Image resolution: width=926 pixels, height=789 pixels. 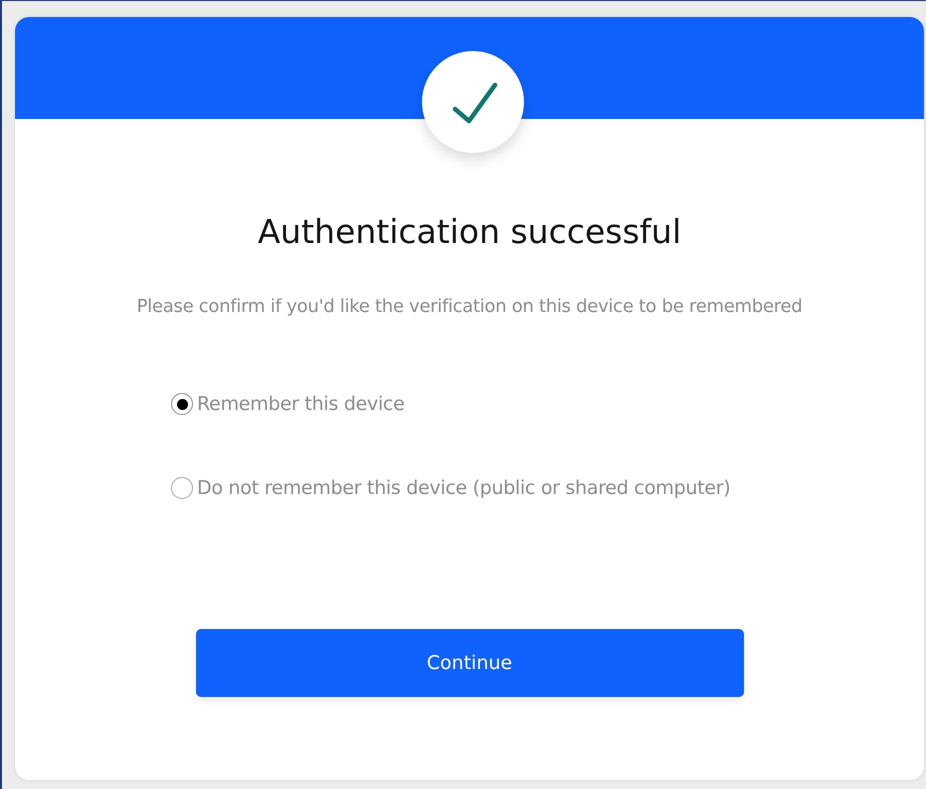 I want to click on radio-label: Remember this device, so click(x=300, y=404).